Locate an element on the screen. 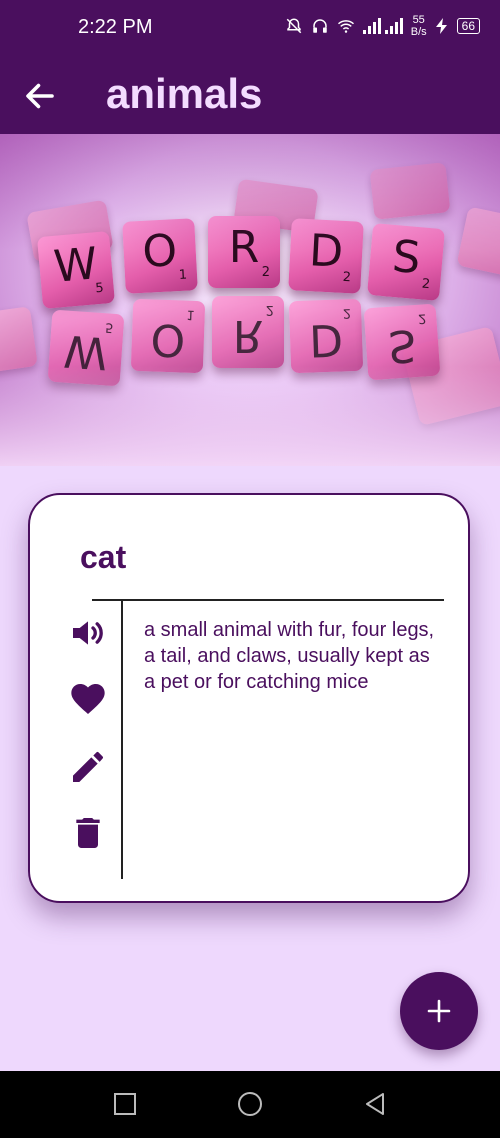 This screenshot has width=500, height=1138. headphones-icon is located at coordinates (319, 26).